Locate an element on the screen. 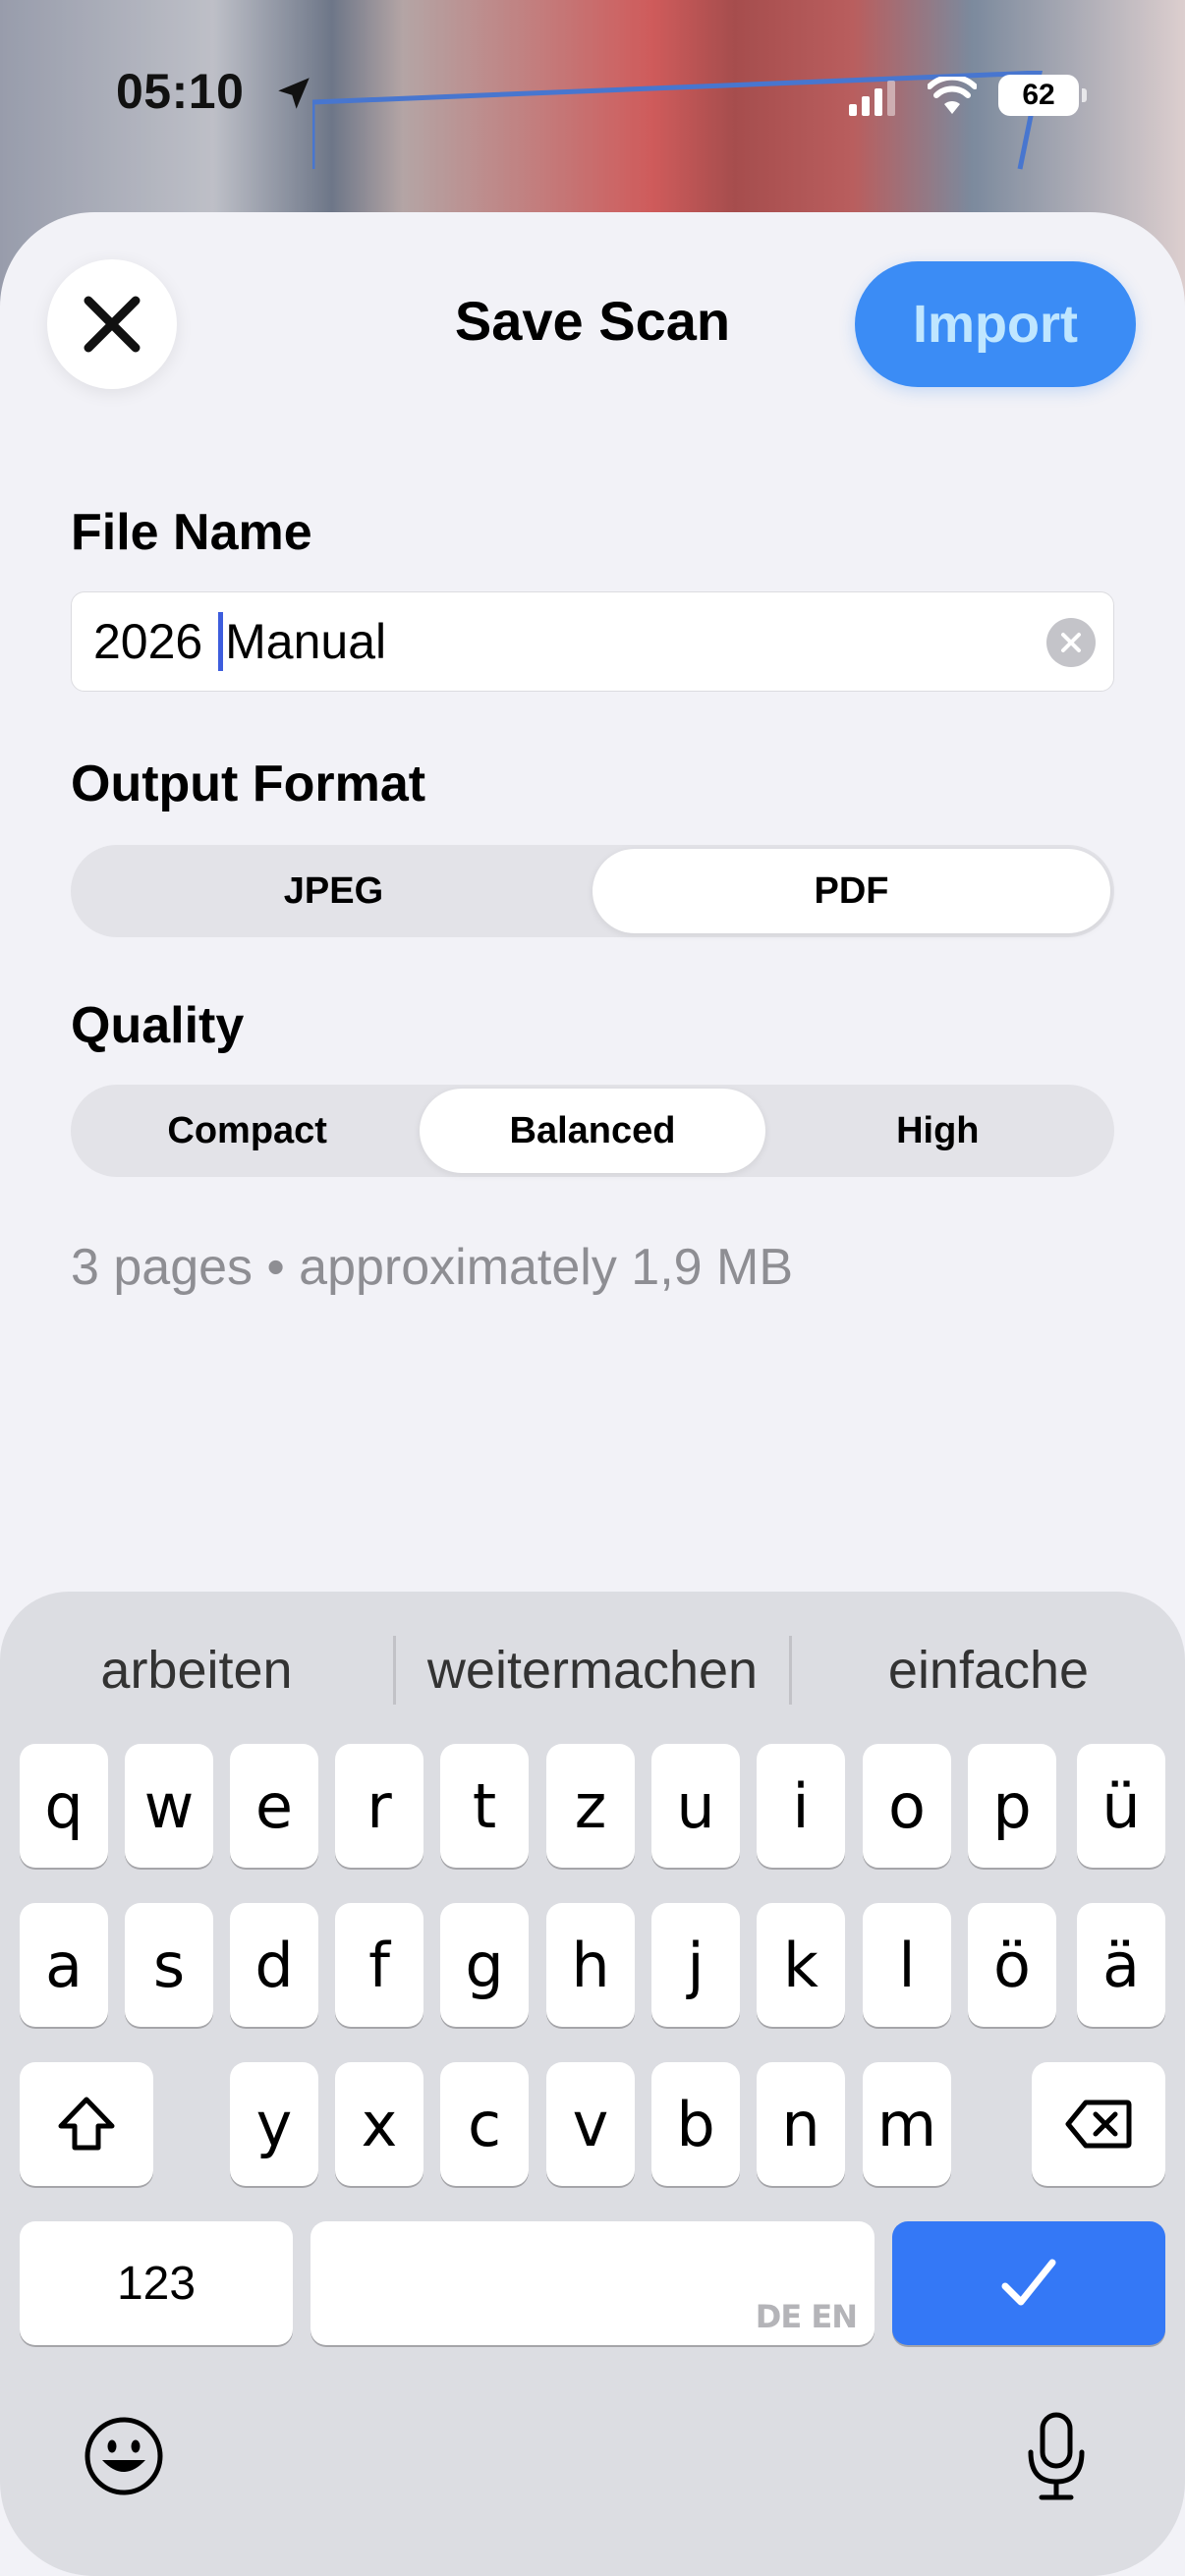 Image resolution: width=1185 pixels, height=2576 pixels. quality-segmented-control: Compact Balanced High is located at coordinates (592, 1131).